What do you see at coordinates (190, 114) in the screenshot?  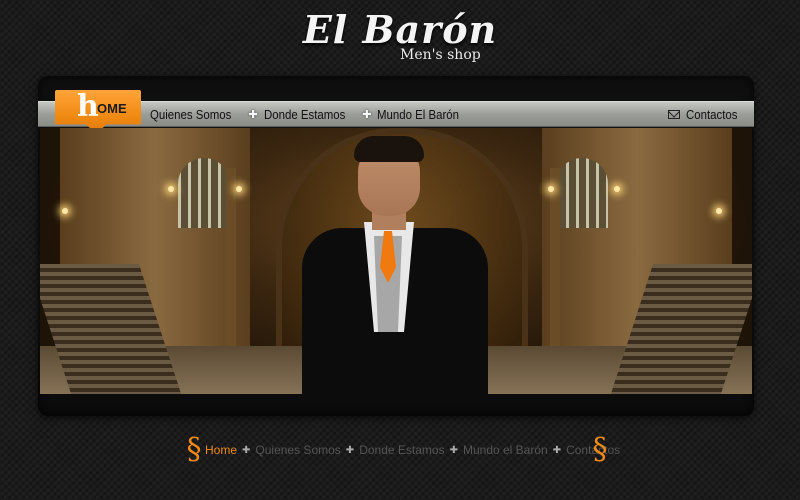 I see `nav-item-quienes-somos: Quienes Somos` at bounding box center [190, 114].